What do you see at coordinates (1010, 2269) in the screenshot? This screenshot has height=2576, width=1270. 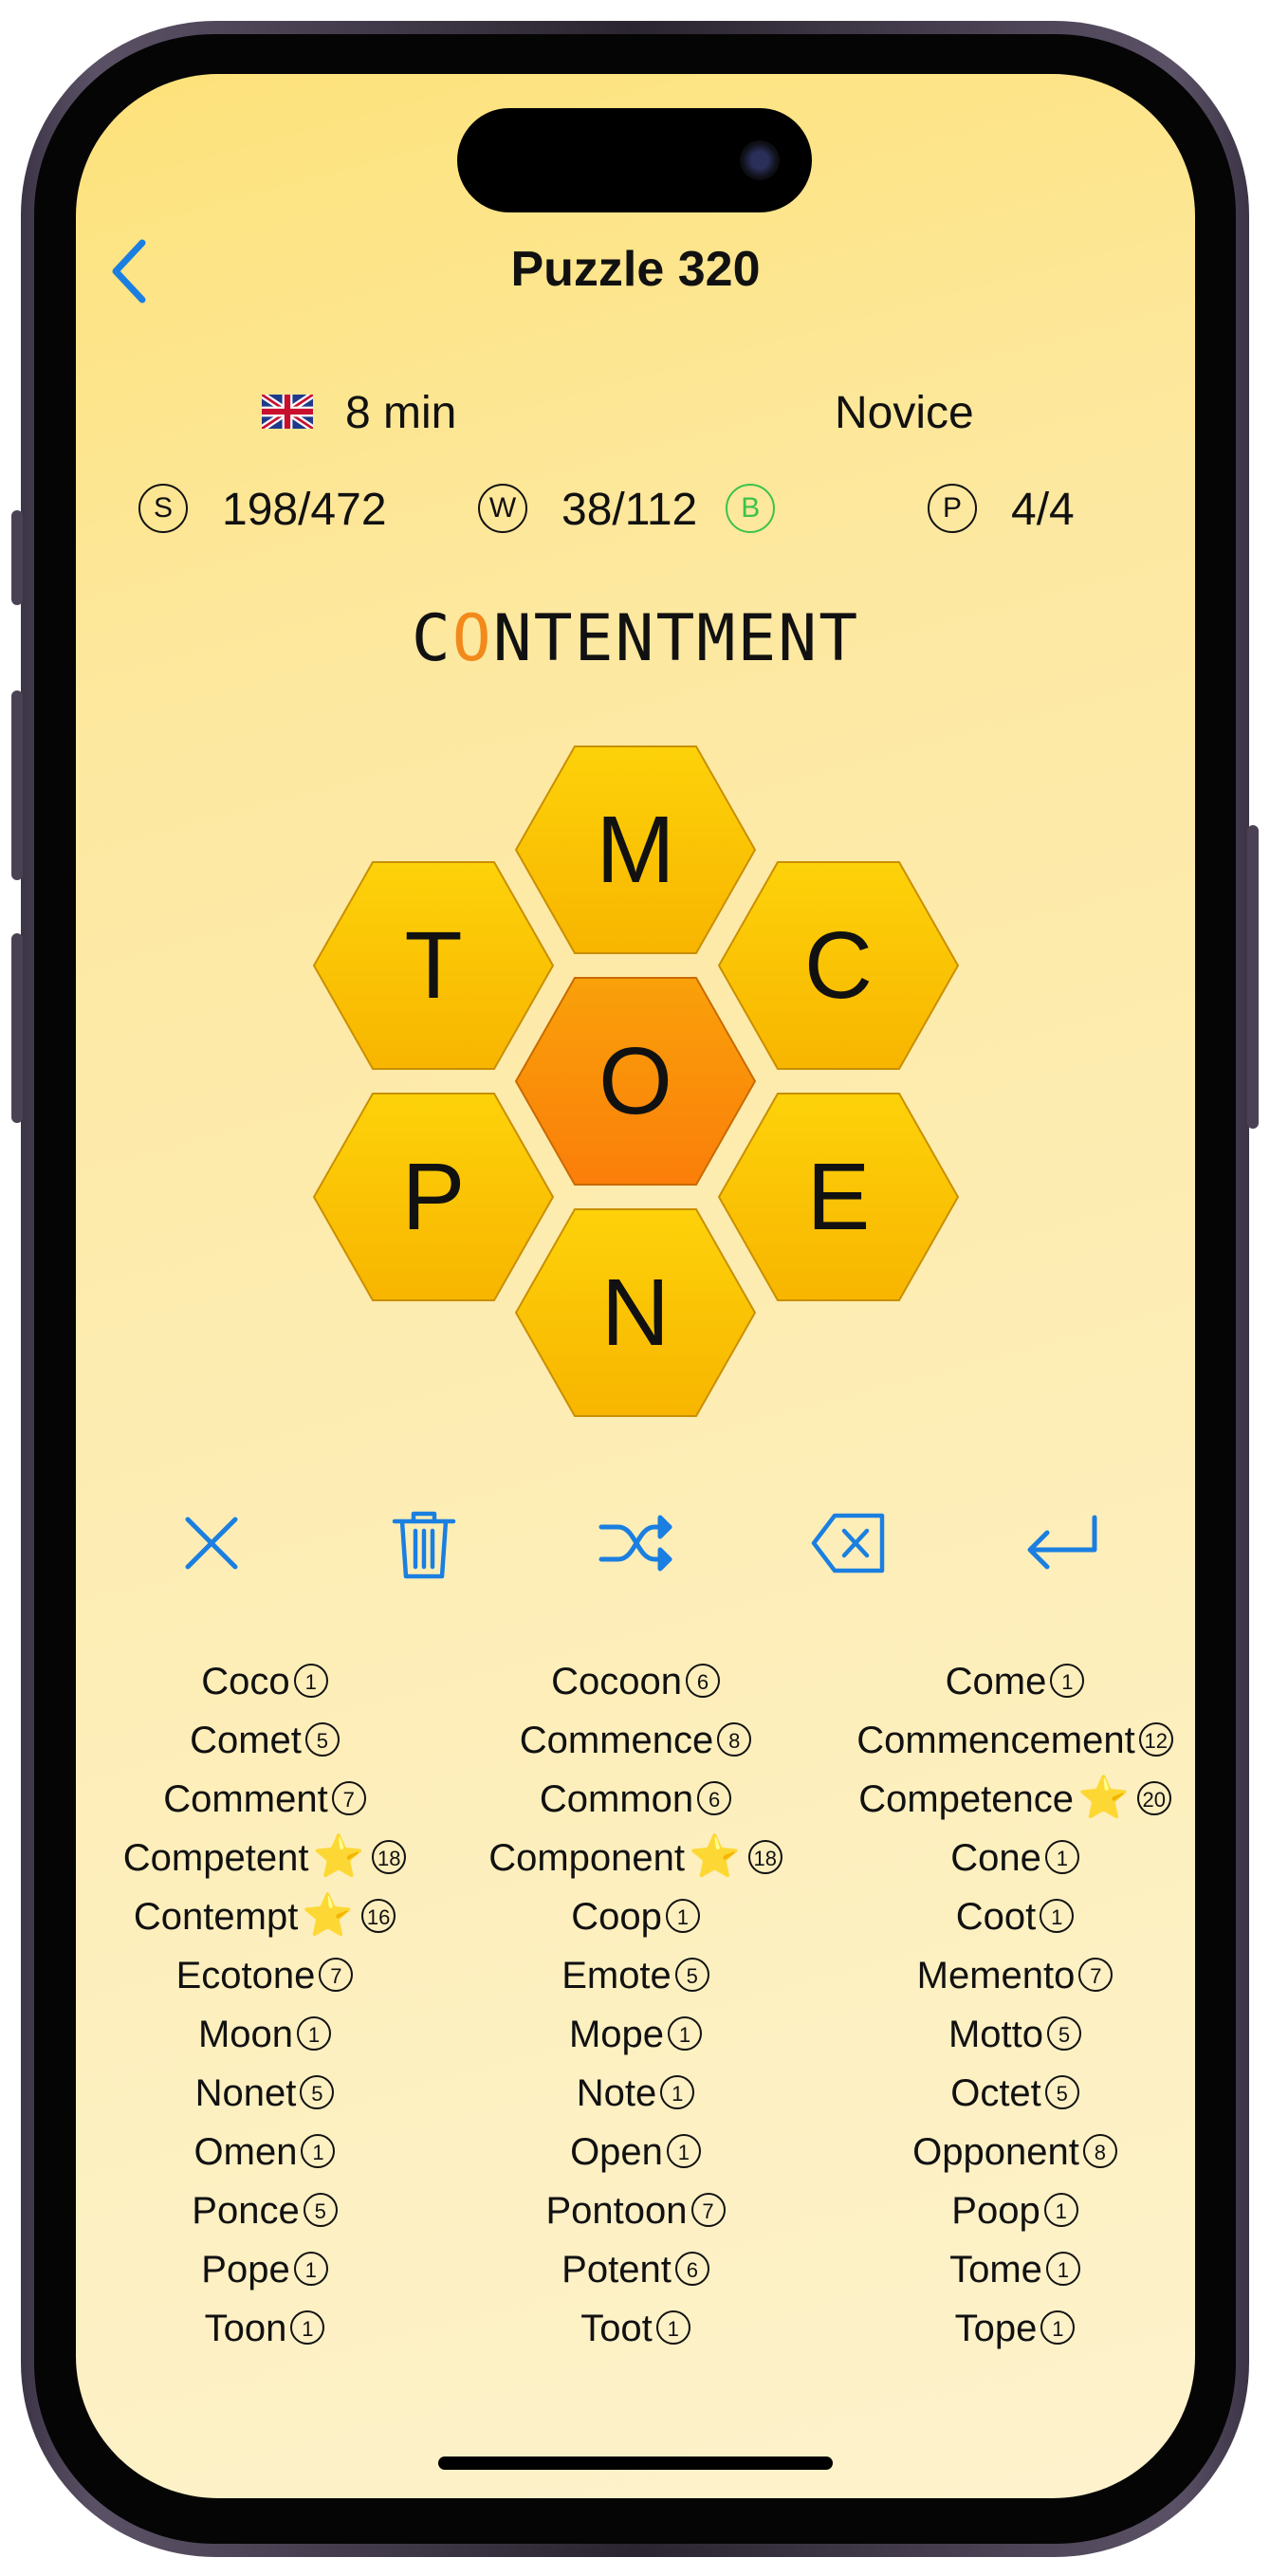 I see `found-word-item: Tome 1` at bounding box center [1010, 2269].